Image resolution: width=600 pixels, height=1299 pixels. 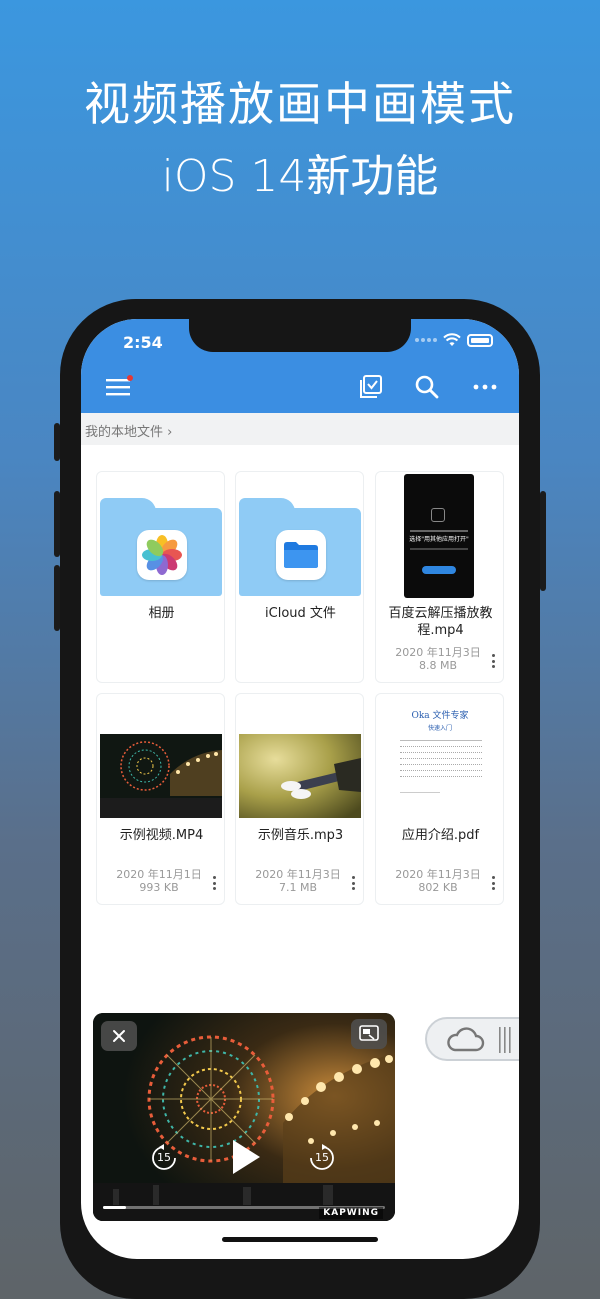 I want to click on search-icon, so click(x=427, y=387).